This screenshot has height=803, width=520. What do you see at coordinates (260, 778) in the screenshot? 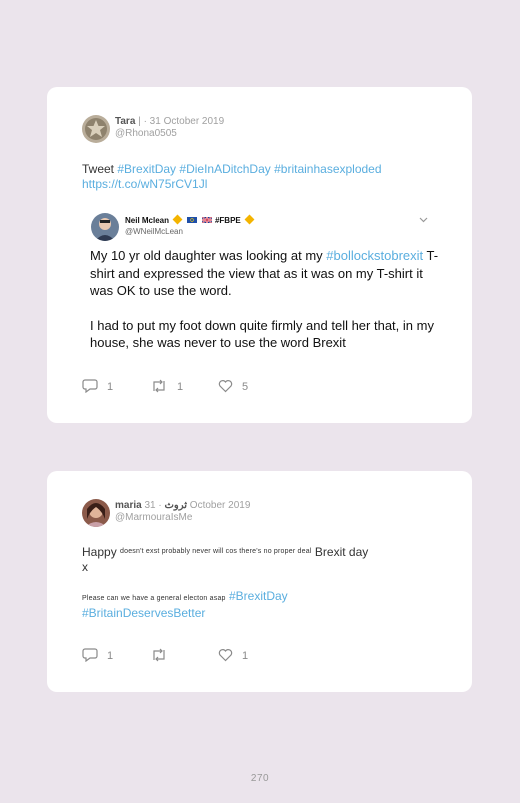
I see `page-number: 270` at bounding box center [260, 778].